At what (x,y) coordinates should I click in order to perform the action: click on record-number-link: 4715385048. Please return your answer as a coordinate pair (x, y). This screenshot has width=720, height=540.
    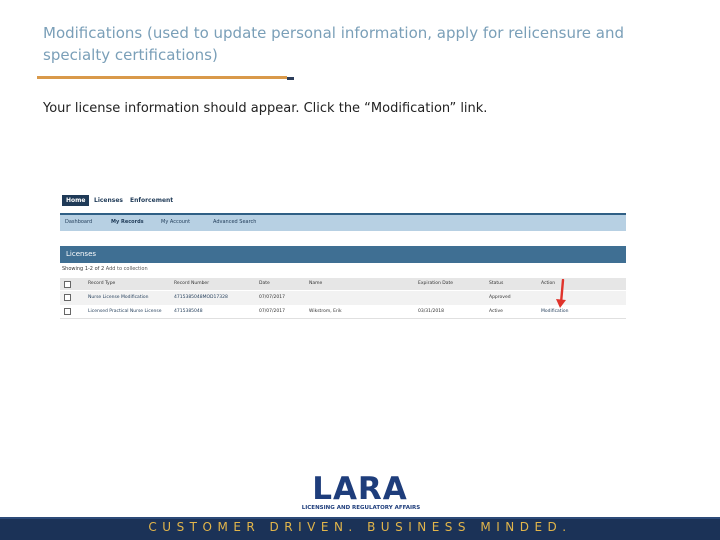
    Looking at the image, I should click on (188, 311).